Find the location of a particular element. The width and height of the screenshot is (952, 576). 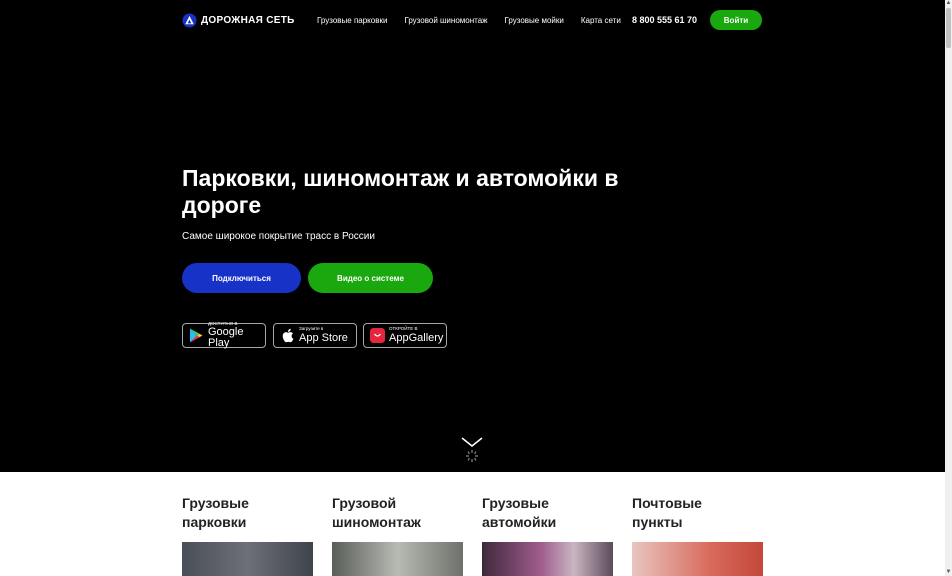

service-image-wash is located at coordinates (547, 559).